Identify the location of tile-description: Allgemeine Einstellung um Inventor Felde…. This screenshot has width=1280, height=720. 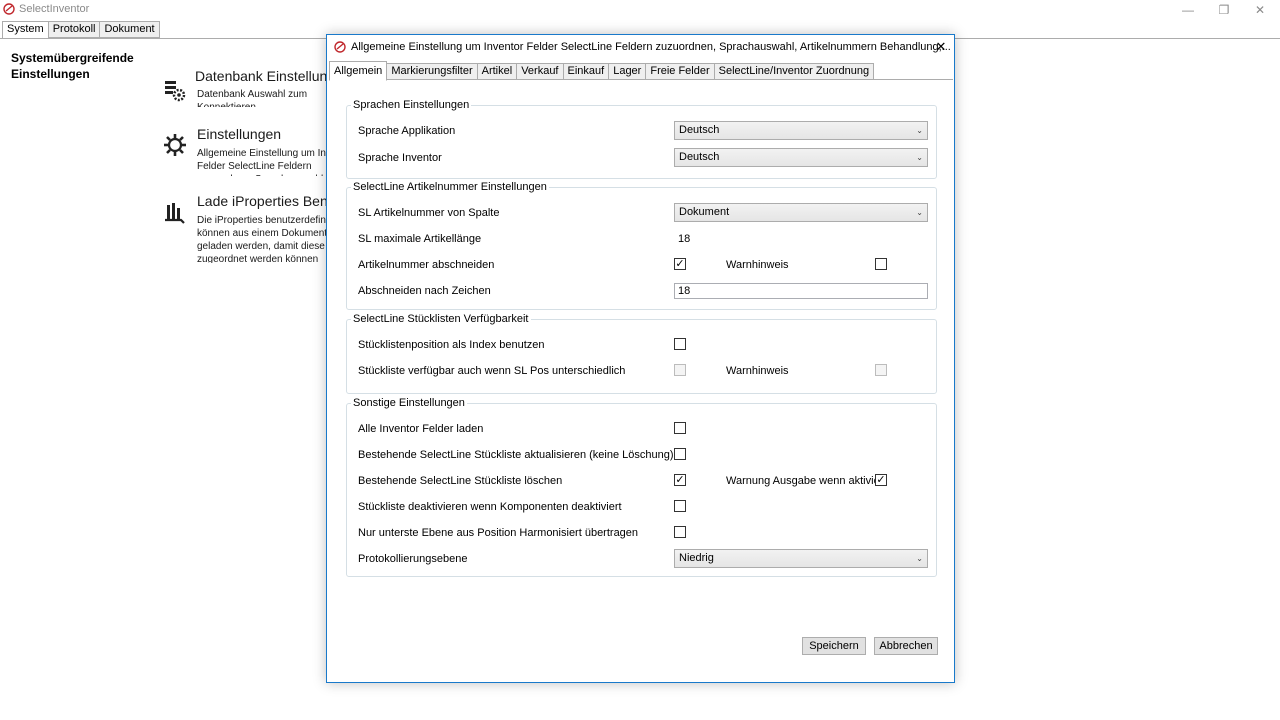
(265, 162).